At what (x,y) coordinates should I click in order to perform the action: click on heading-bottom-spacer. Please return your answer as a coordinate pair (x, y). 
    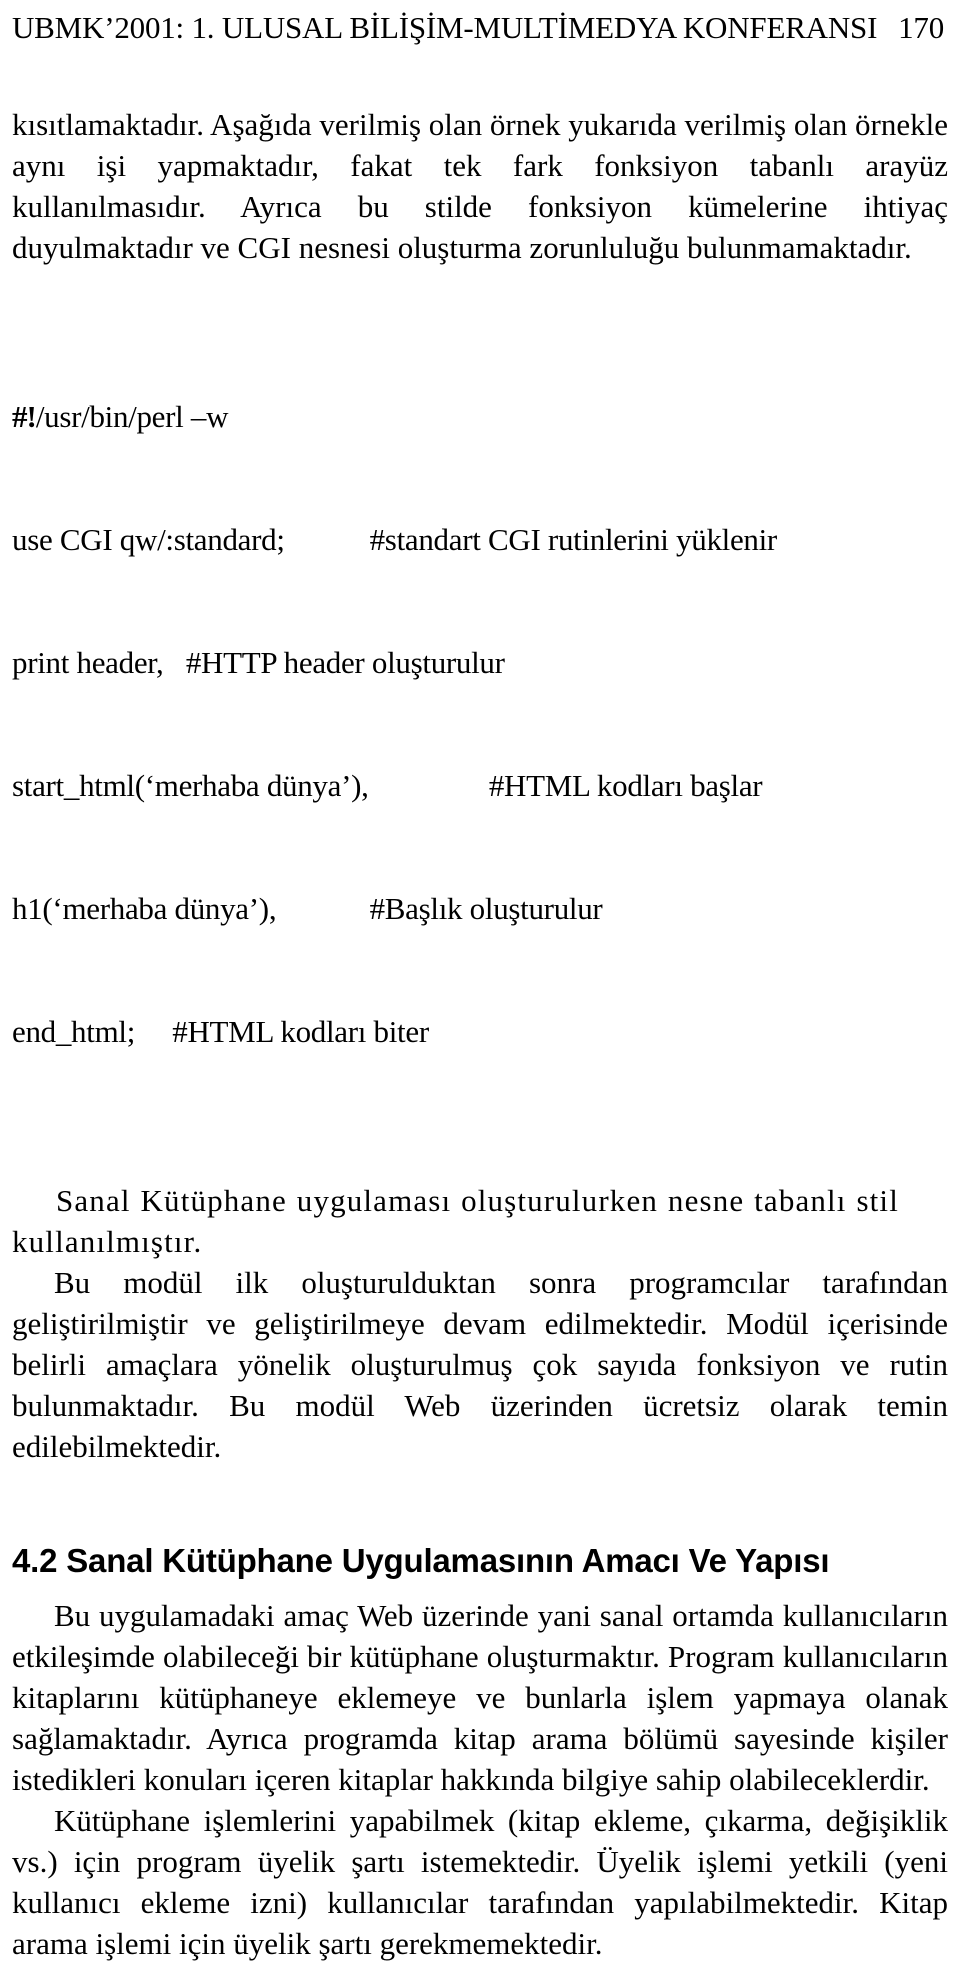
    Looking at the image, I should click on (480, 1589).